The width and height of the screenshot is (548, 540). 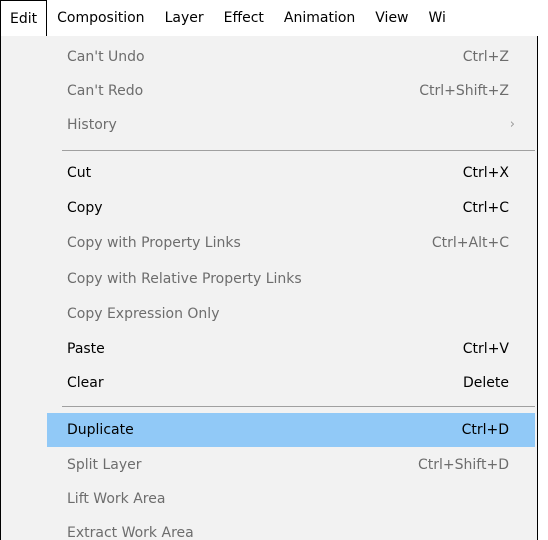 I want to click on menu-item-label: Split Layer, so click(x=104, y=465).